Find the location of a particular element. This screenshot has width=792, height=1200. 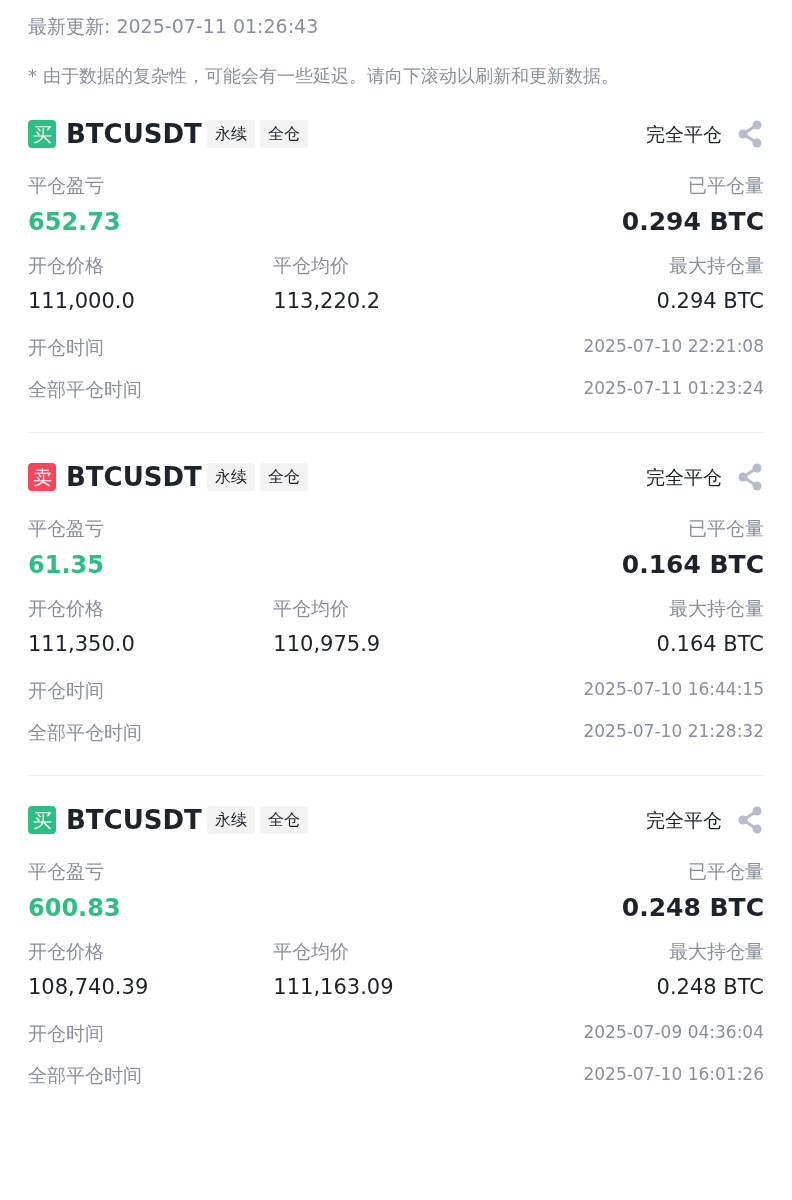

side-badge: 卖 is located at coordinates (42, 477).